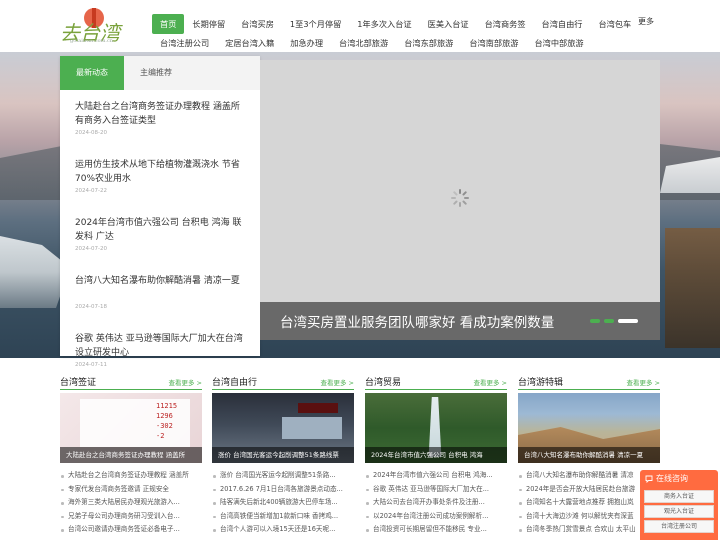 The height and width of the screenshot is (540, 720). What do you see at coordinates (589, 530) in the screenshot?
I see `column-list-item: 台湾冬季热门赏雪景点 合欢山 太平山` at bounding box center [589, 530].